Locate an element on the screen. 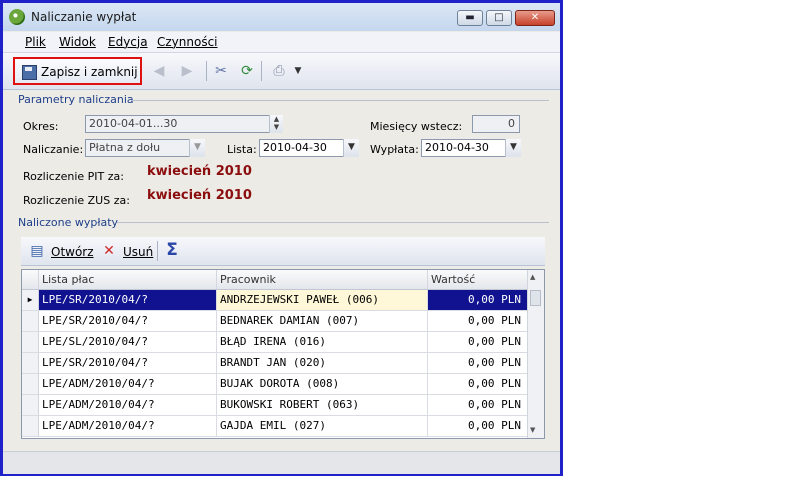  open-document-icon: ▤ is located at coordinates (37, 251).